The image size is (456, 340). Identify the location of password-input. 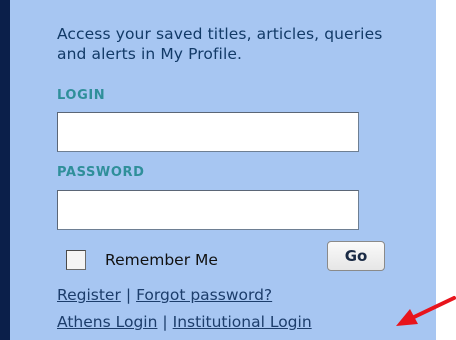
(208, 210).